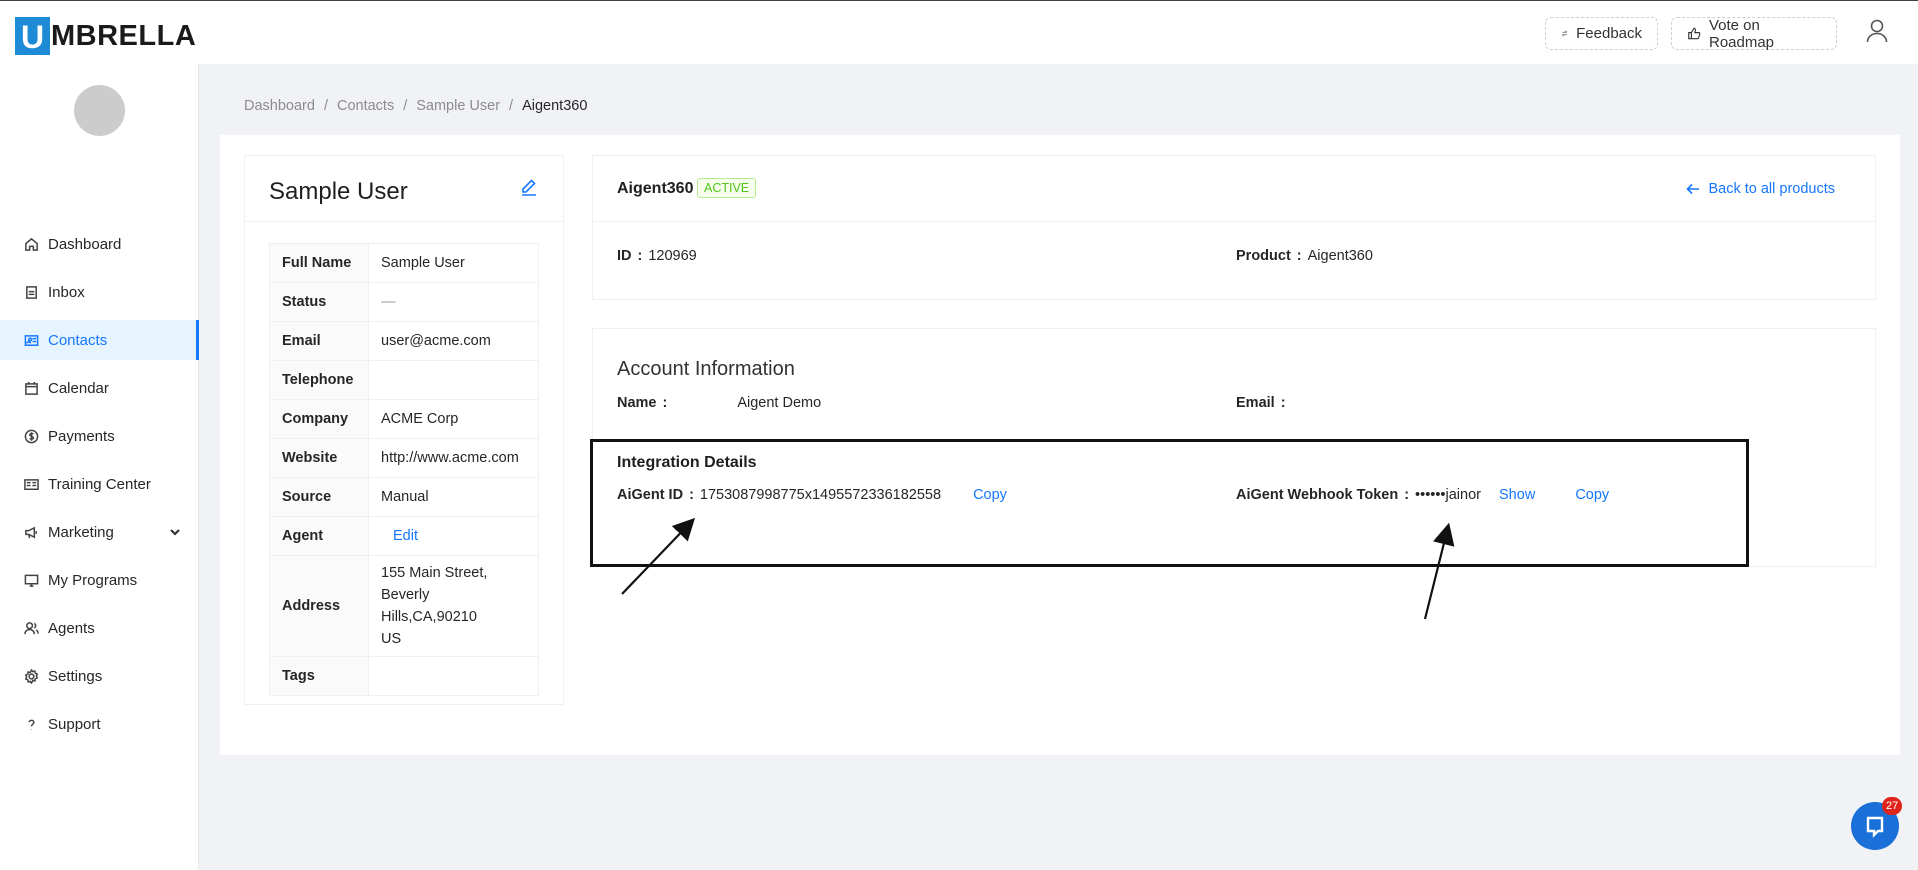 The image size is (1918, 870). I want to click on vote-roadmap-button: Vote on Roadmap, so click(1754, 33).